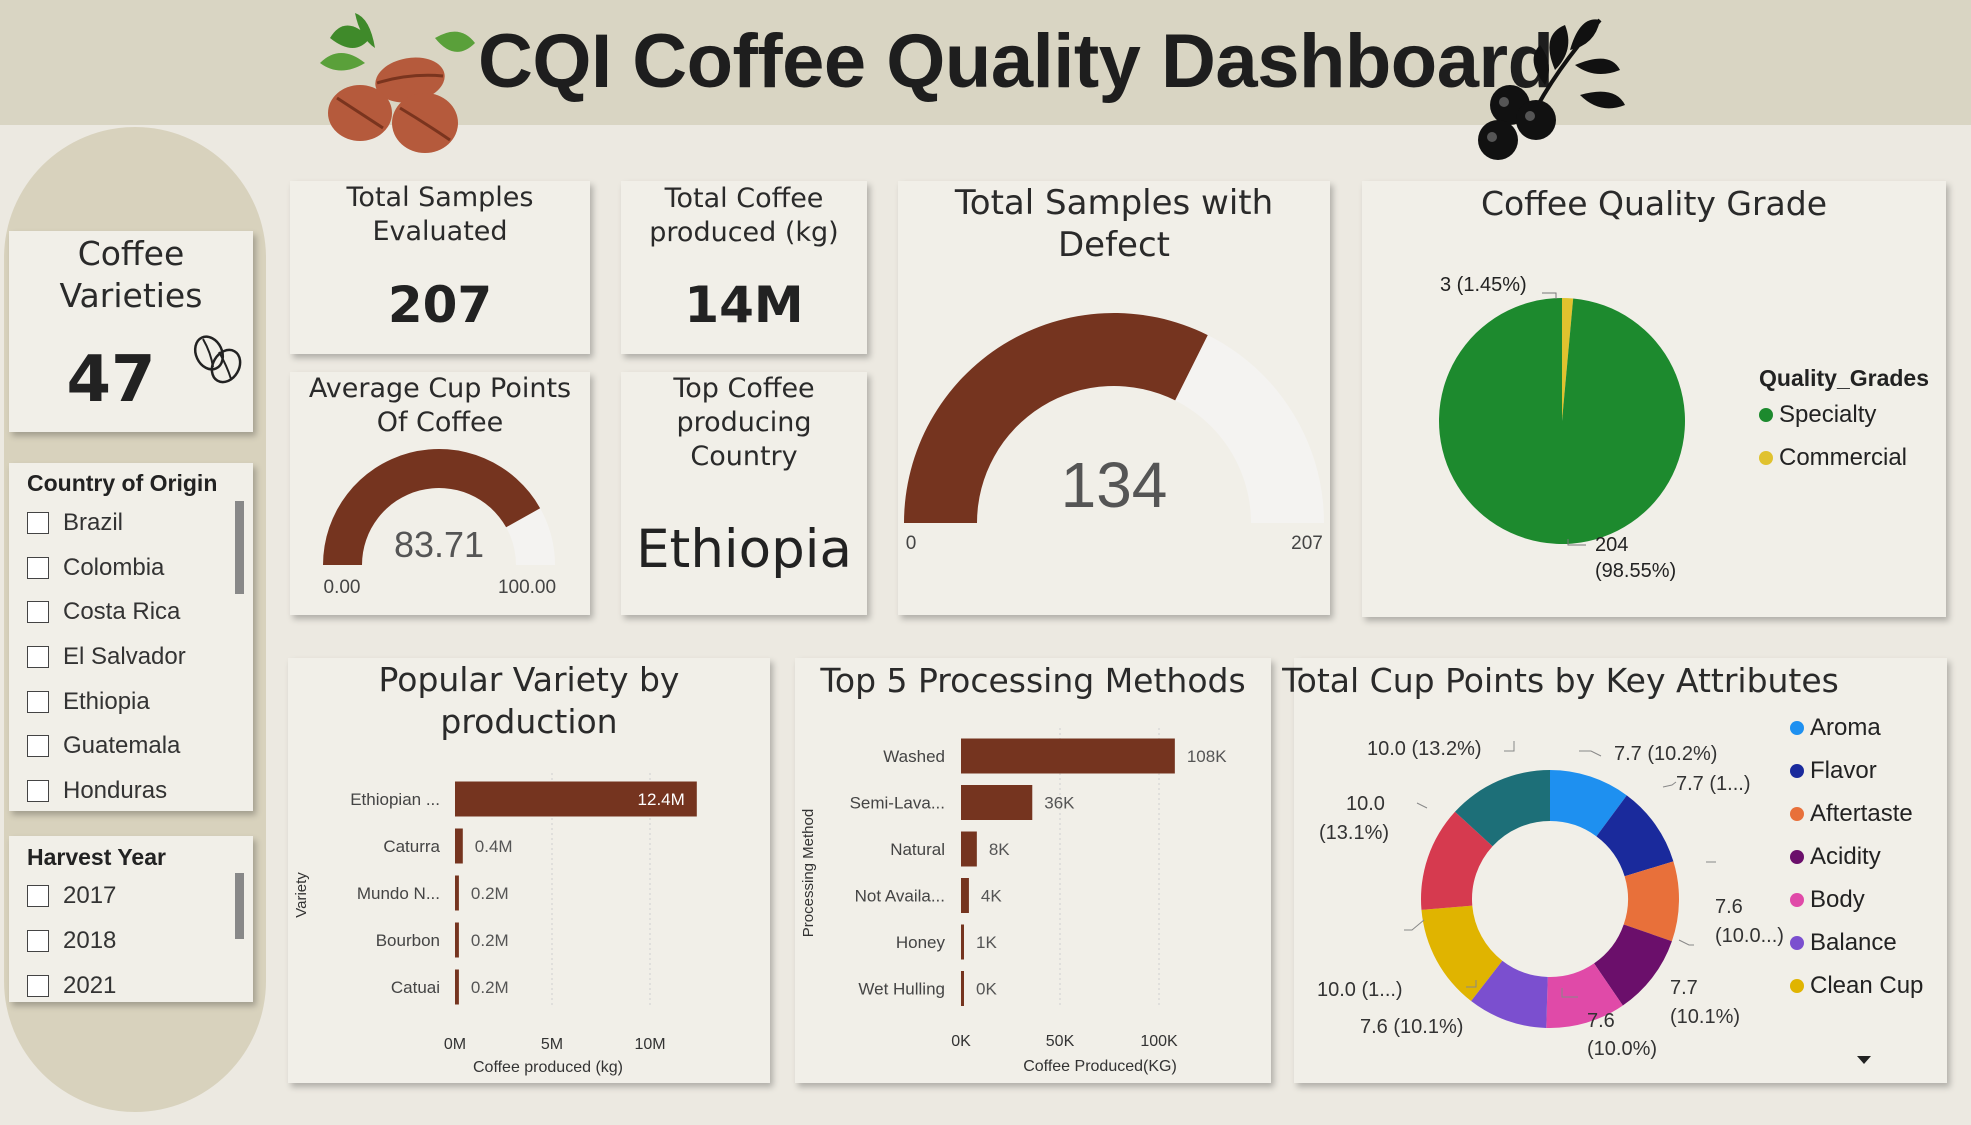 This screenshot has width=1971, height=1125. Describe the element at coordinates (415, 987) in the screenshot. I see `variety-category-label: Catuai` at that location.